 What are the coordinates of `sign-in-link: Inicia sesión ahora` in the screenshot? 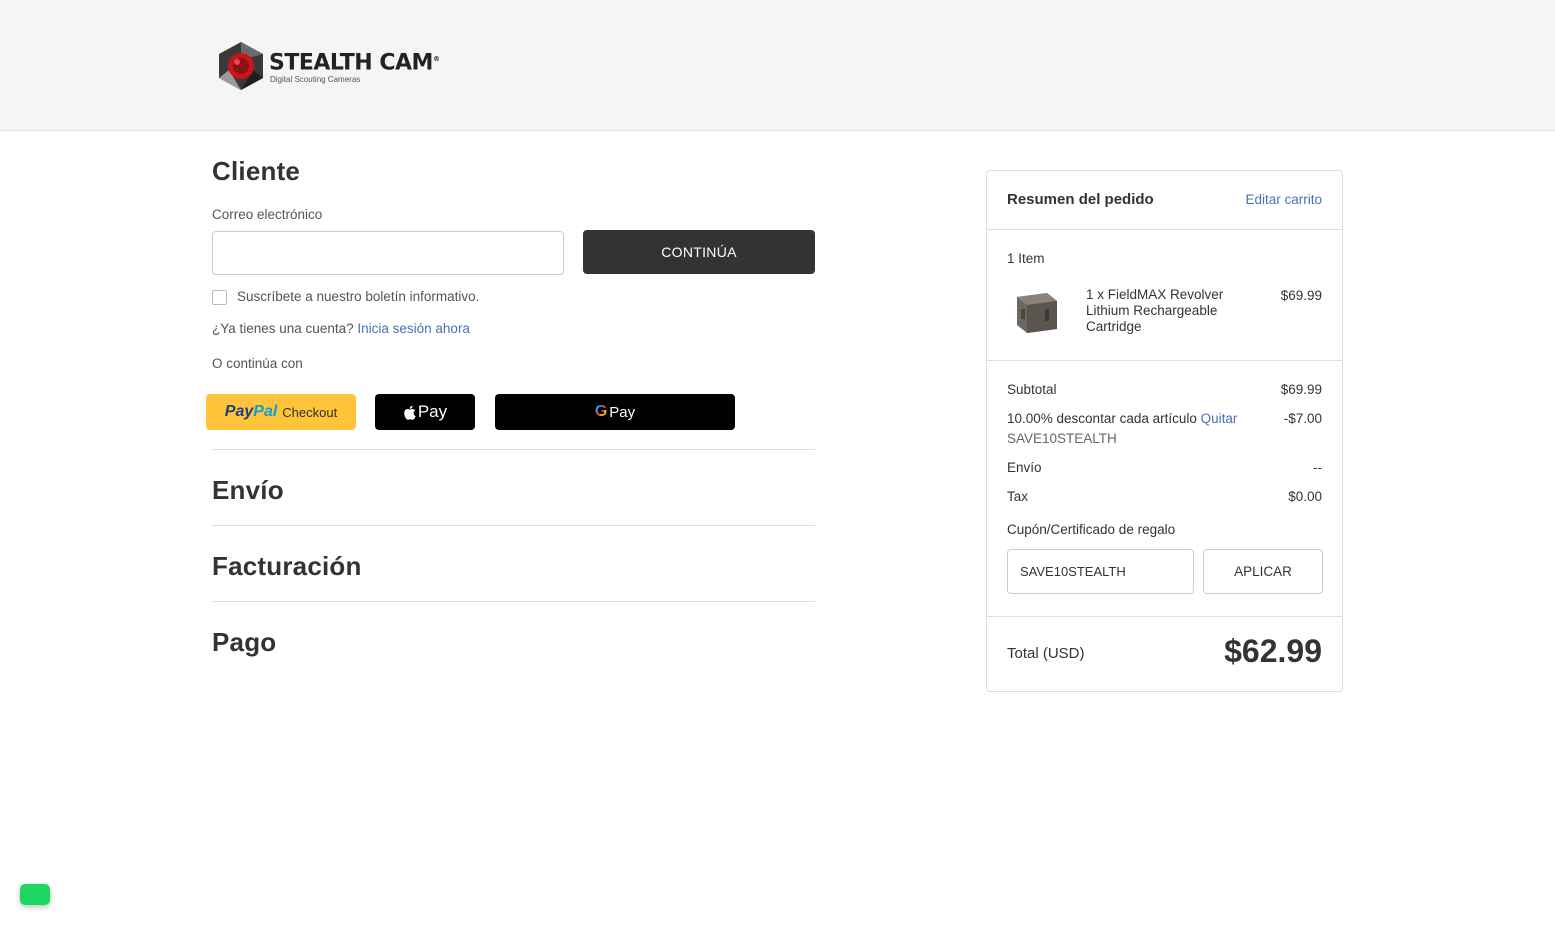 It's located at (413, 328).